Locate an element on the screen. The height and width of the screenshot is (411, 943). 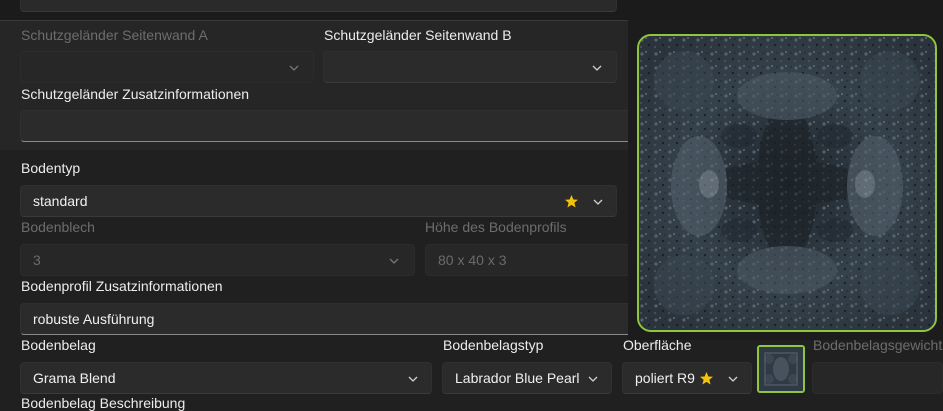
floor-covering-type-select: Labrador Blue Pearl is located at coordinates (527, 378).